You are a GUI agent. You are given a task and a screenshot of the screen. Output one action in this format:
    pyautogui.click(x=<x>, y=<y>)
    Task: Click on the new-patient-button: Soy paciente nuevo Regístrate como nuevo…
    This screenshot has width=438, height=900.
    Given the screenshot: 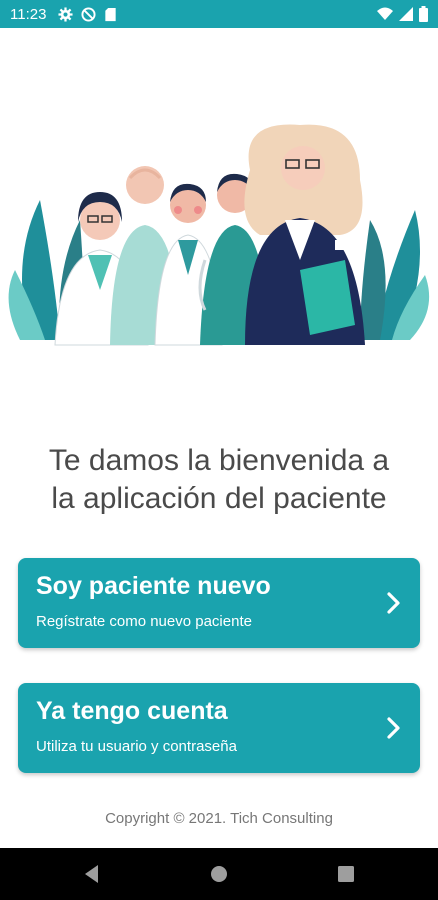 What is the action you would take?
    pyautogui.click(x=219, y=603)
    